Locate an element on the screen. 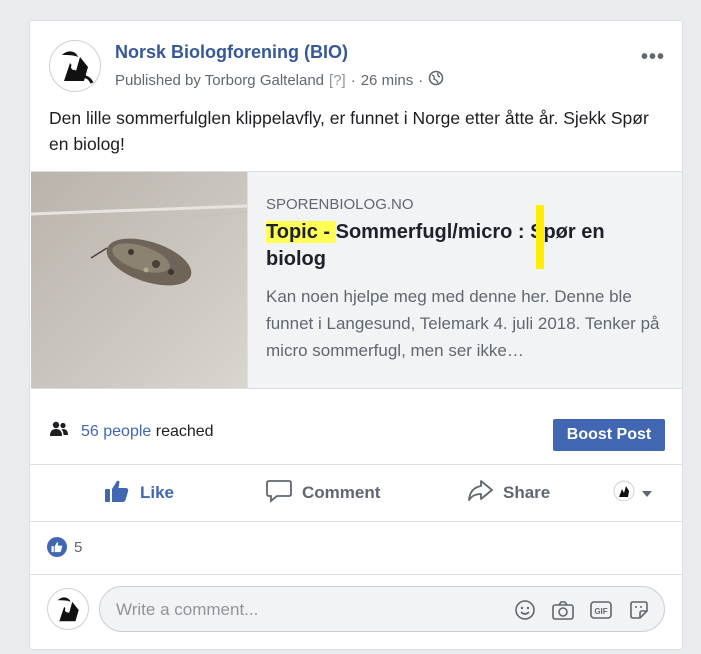 This screenshot has width=701, height=654. post-time: 26 mins is located at coordinates (387, 80).